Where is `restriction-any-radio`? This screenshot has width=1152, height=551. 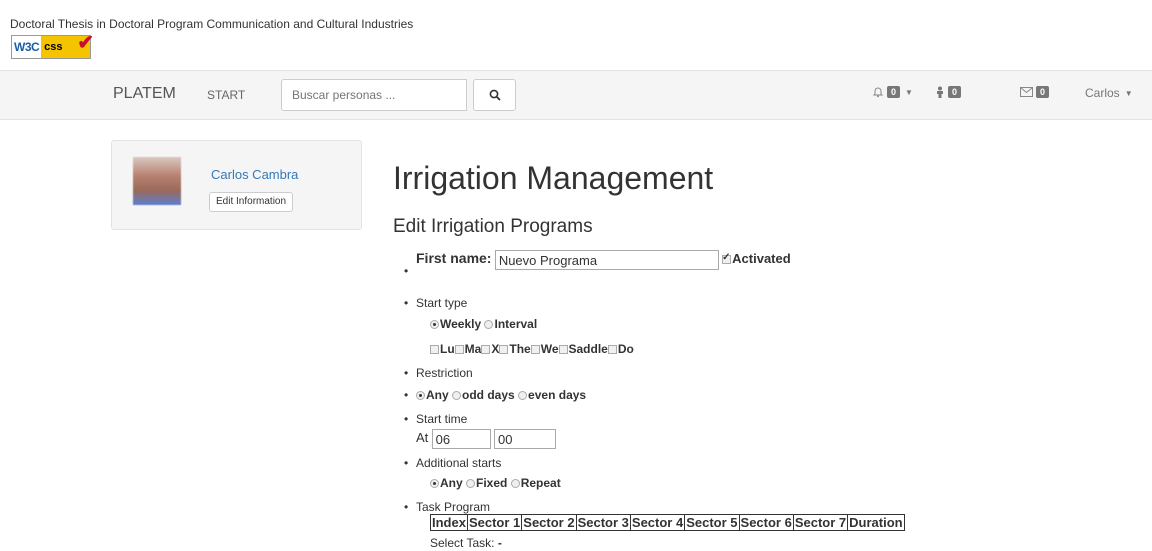 restriction-any-radio is located at coordinates (420, 395).